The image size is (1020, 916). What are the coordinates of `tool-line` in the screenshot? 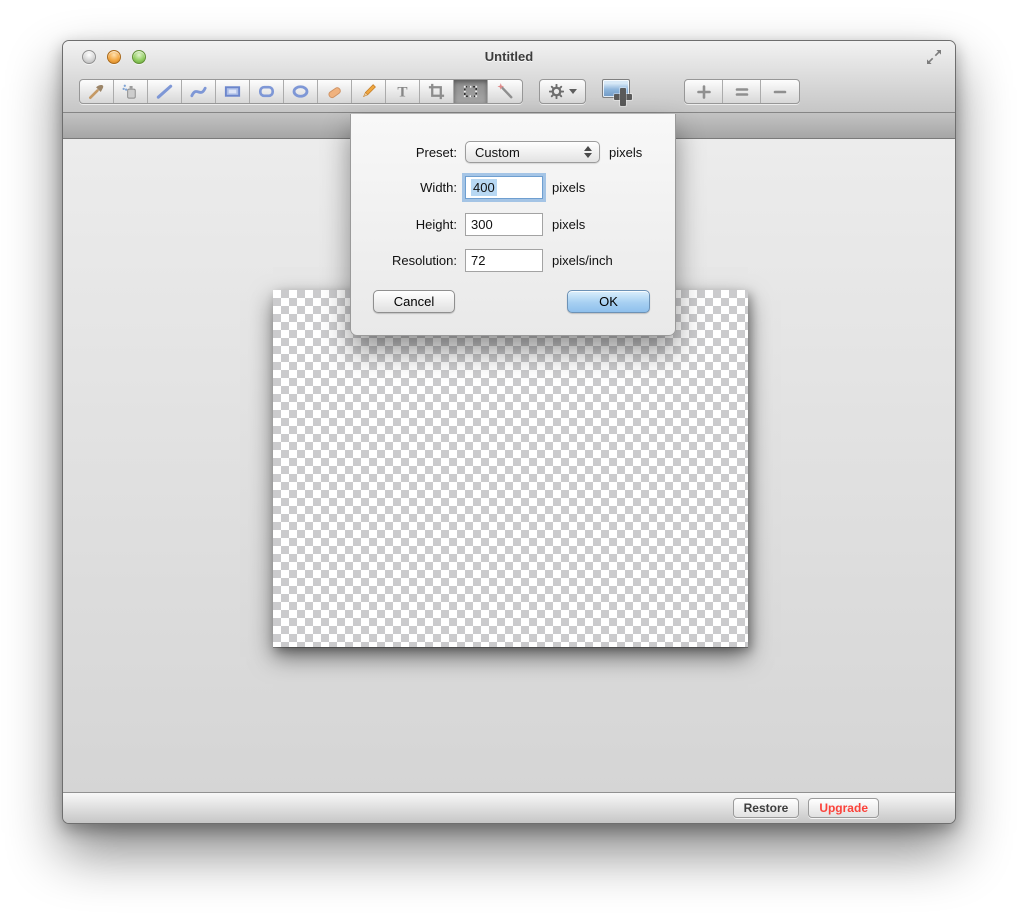 It's located at (165, 91).